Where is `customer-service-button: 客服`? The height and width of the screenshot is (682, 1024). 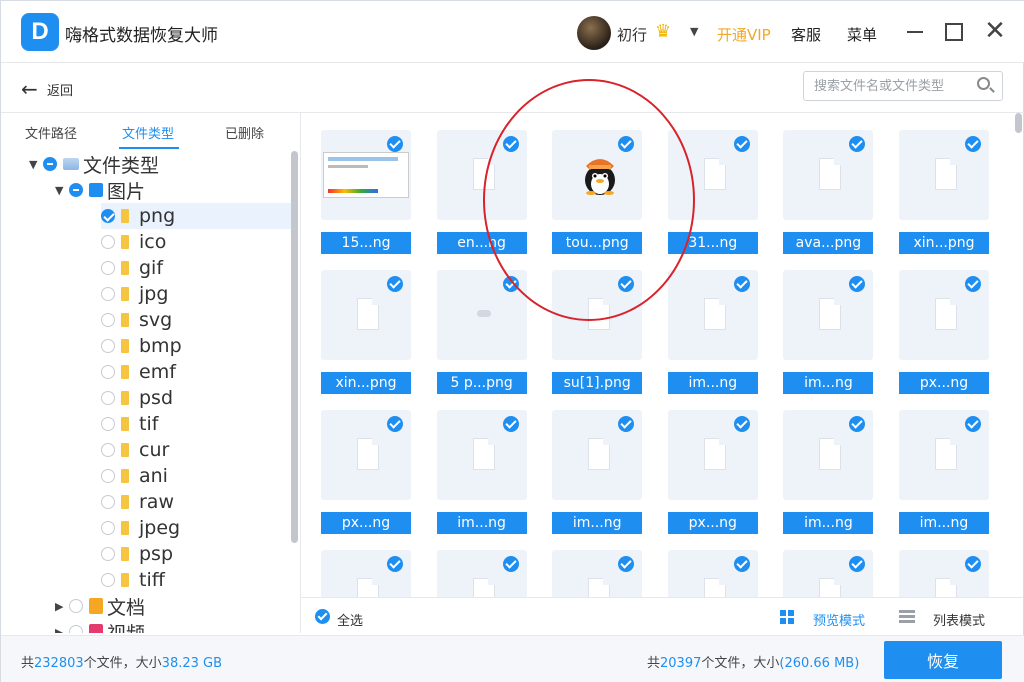
customer-service-button: 客服 is located at coordinates (806, 34).